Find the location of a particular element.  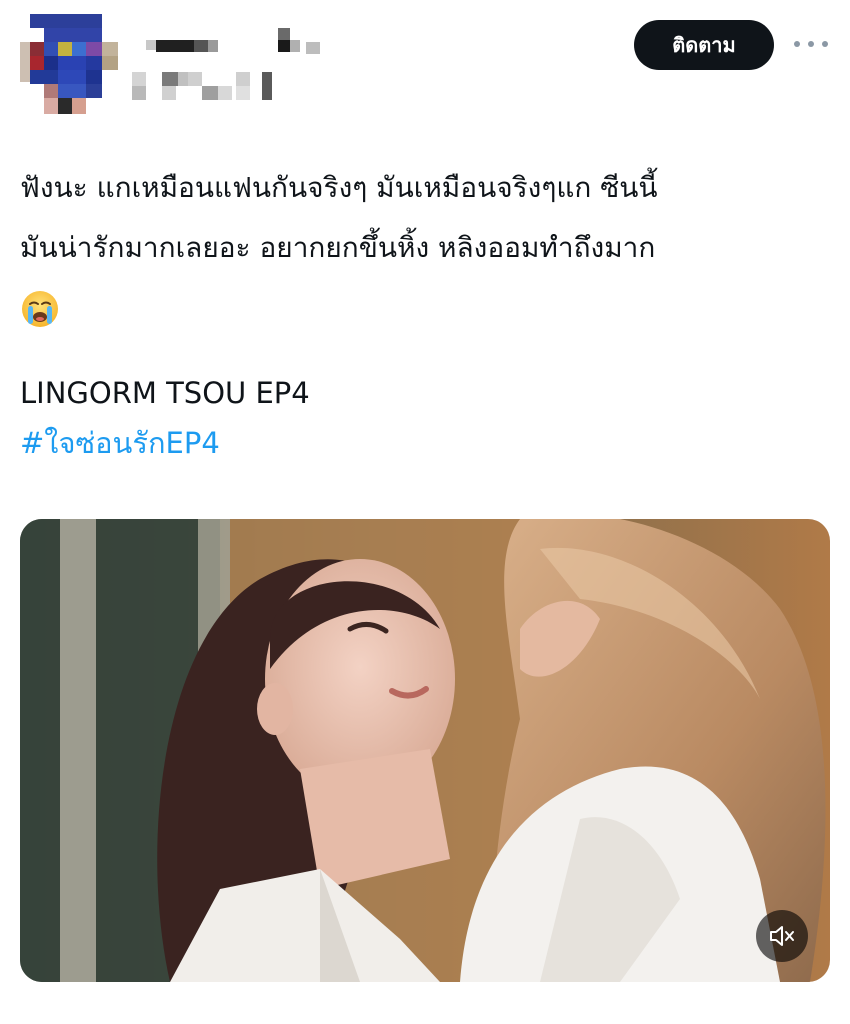

follow-button: ติดตาม is located at coordinates (704, 45).